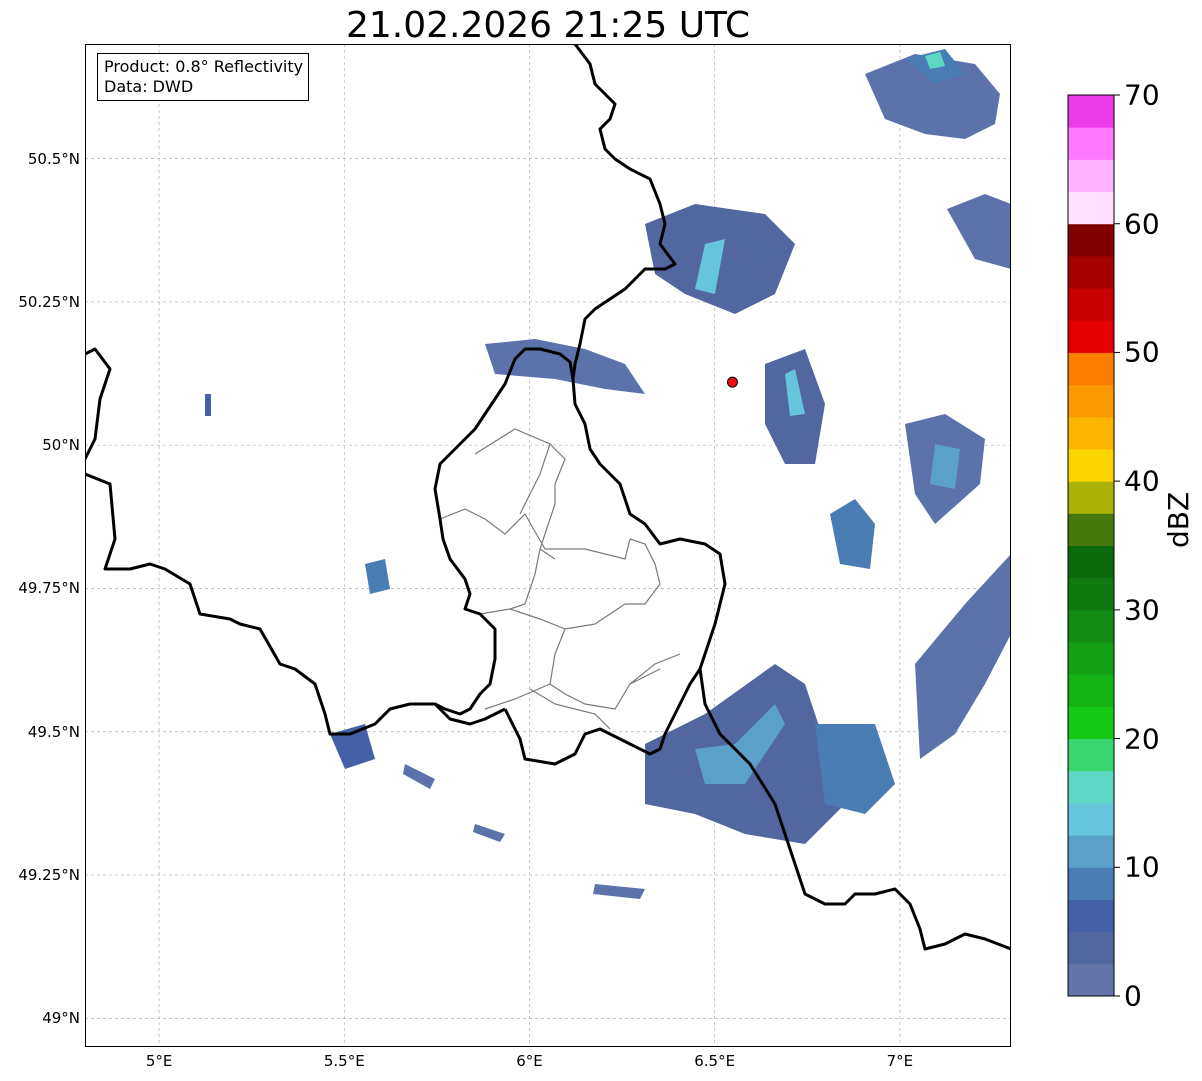 The width and height of the screenshot is (1202, 1081). What do you see at coordinates (1133, 996) in the screenshot?
I see `colorbar-tick-label: 0` at bounding box center [1133, 996].